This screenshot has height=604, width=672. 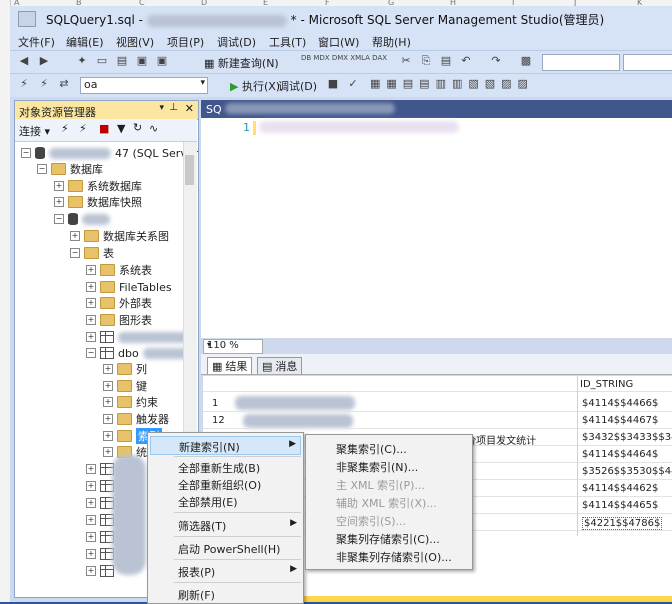 What do you see at coordinates (225, 466) in the screenshot?
I see `menu-item-rebuild-all: 全部重新生成(B)` at bounding box center [225, 466].